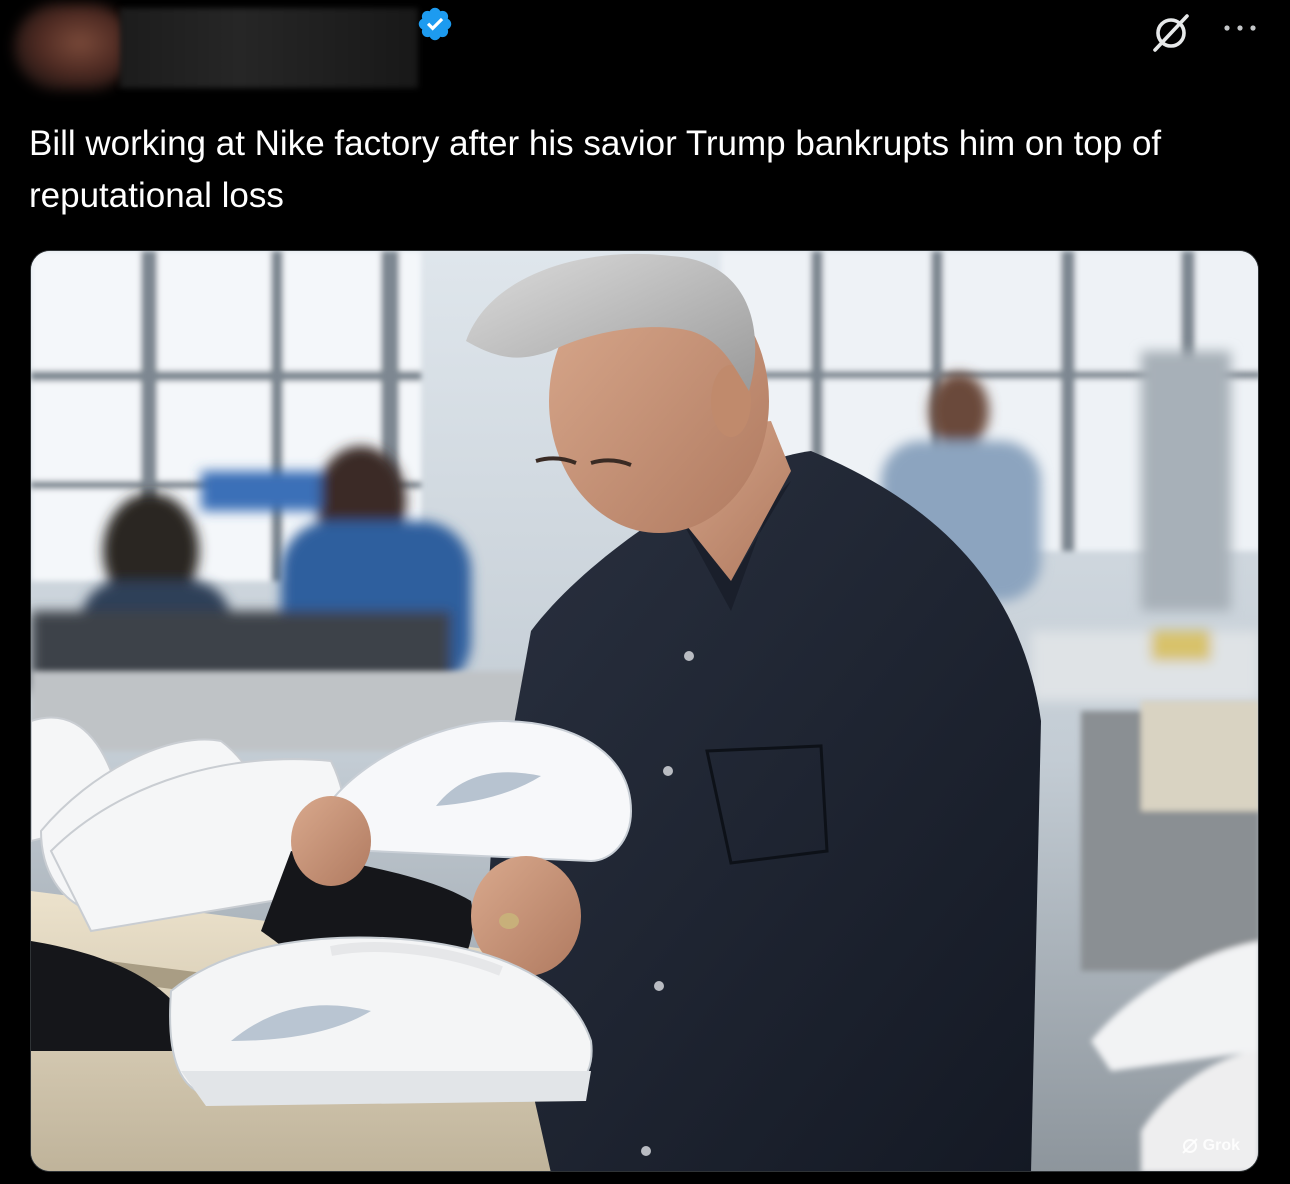  Describe the element at coordinates (1171, 33) in the screenshot. I see `grok-icon` at that location.